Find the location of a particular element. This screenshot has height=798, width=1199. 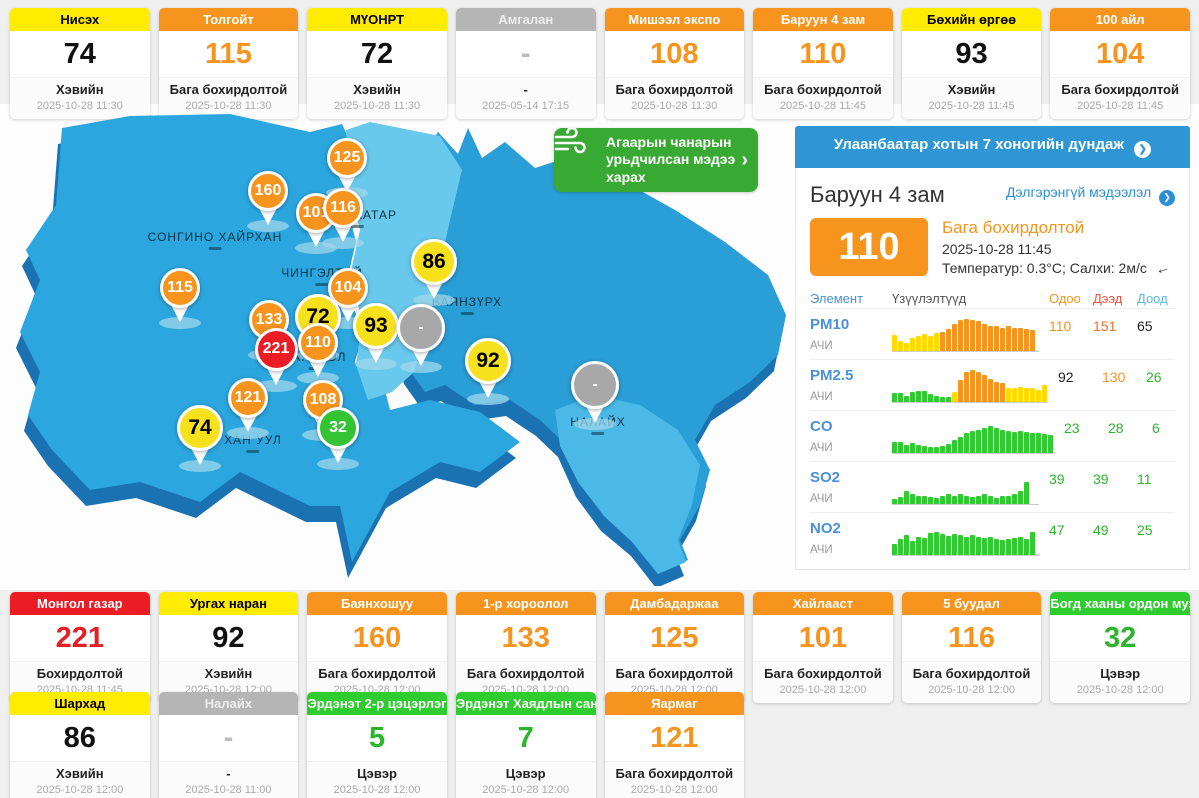

station-aqi-value: 115 is located at coordinates (228, 54).